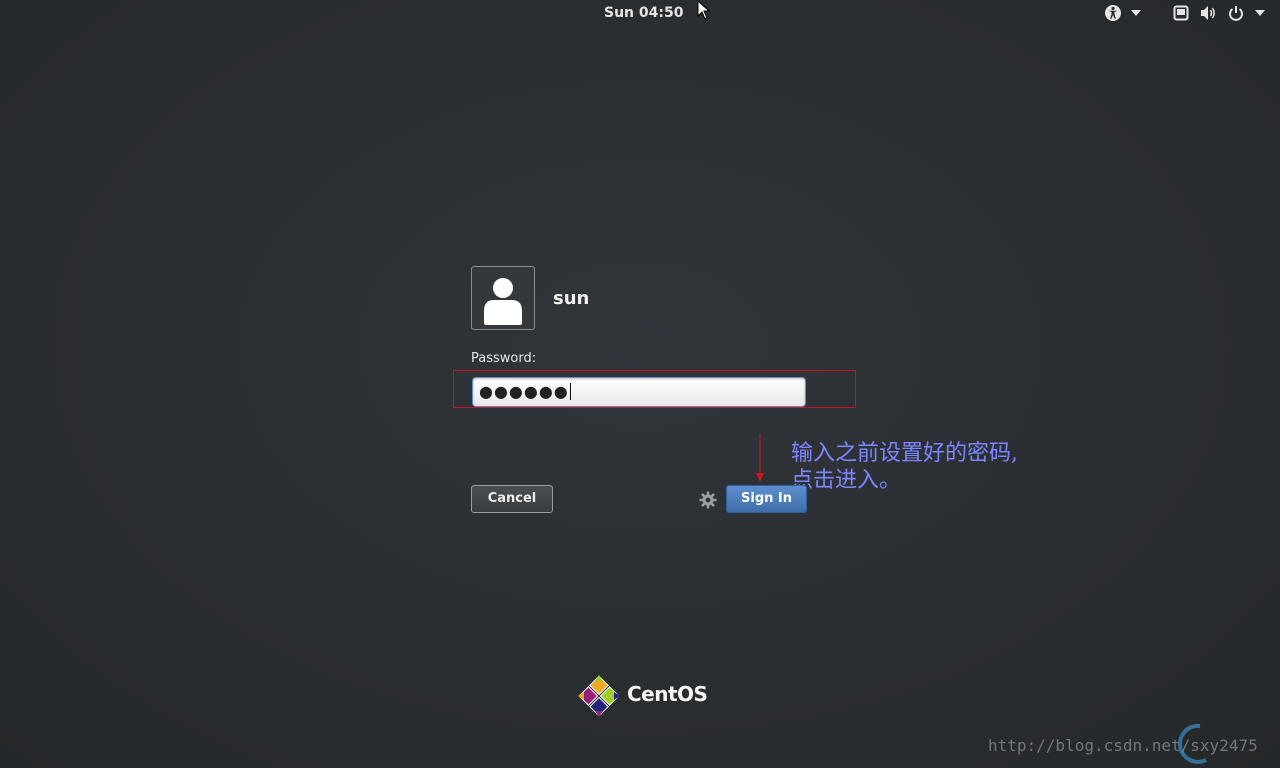 Image resolution: width=1280 pixels, height=768 pixels. Describe the element at coordinates (667, 694) in the screenshot. I see `centos-logo-text: CentOS` at that location.